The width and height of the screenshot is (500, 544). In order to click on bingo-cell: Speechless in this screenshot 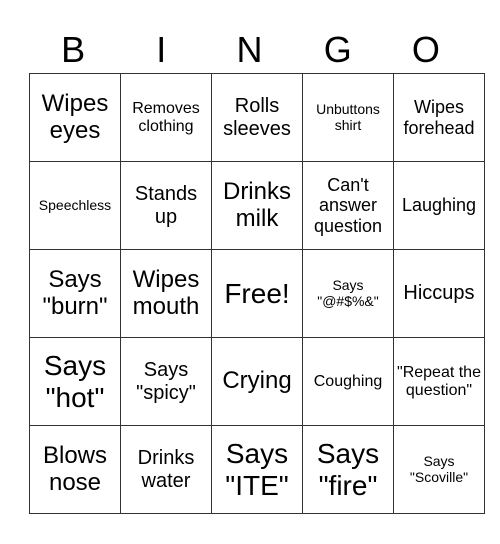, I will do `click(75, 205)`.